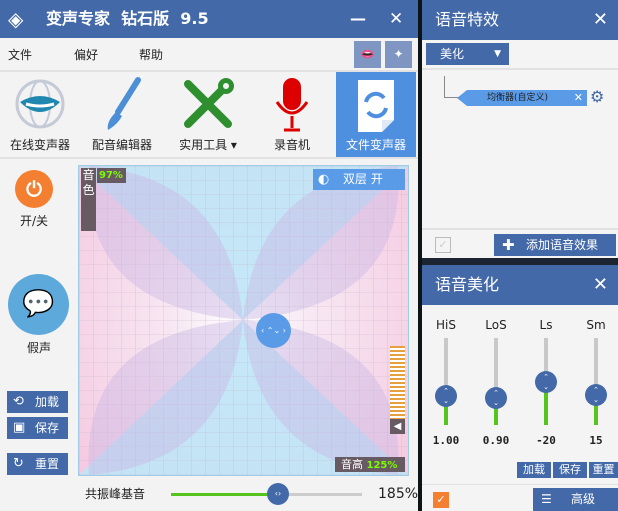 Image resolution: width=618 pixels, height=511 pixels. I want to click on sliders-icon: ☰, so click(546, 499).